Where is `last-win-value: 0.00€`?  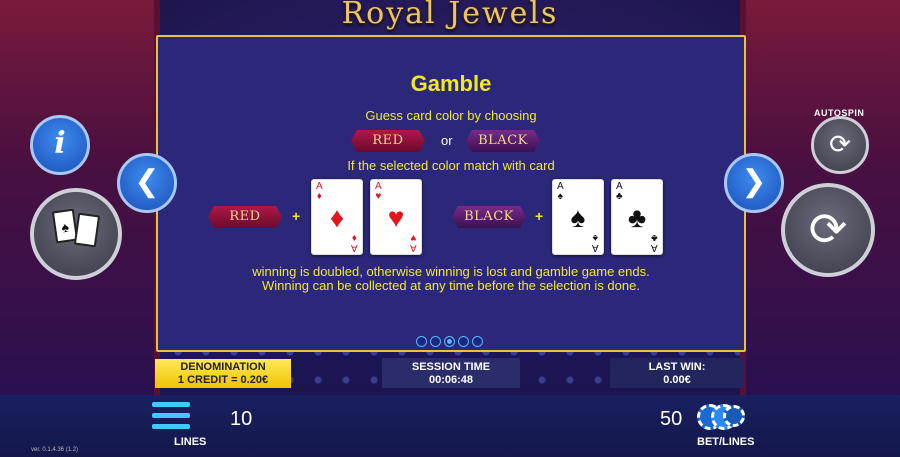 last-win-value: 0.00€ is located at coordinates (677, 380).